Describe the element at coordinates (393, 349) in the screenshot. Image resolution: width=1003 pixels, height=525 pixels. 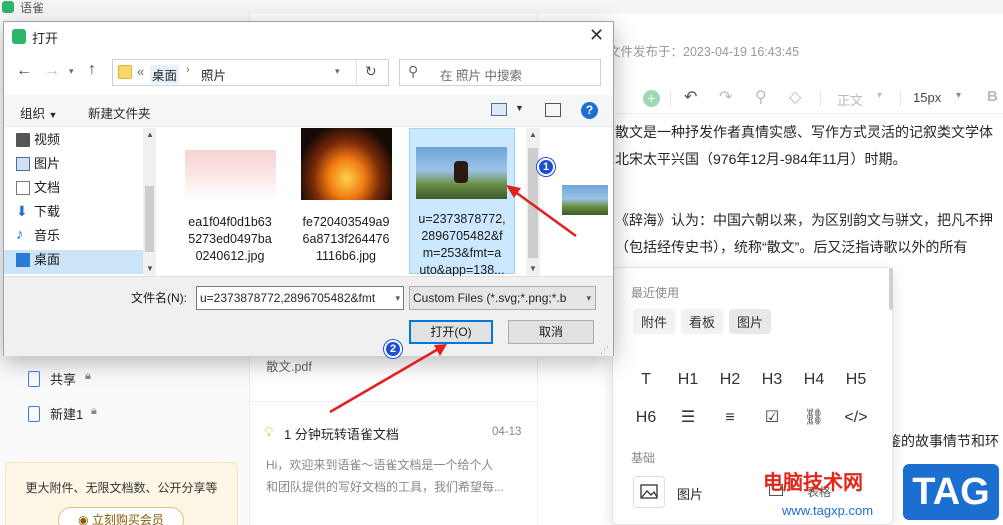
I see `step-badge-2: 2` at that location.